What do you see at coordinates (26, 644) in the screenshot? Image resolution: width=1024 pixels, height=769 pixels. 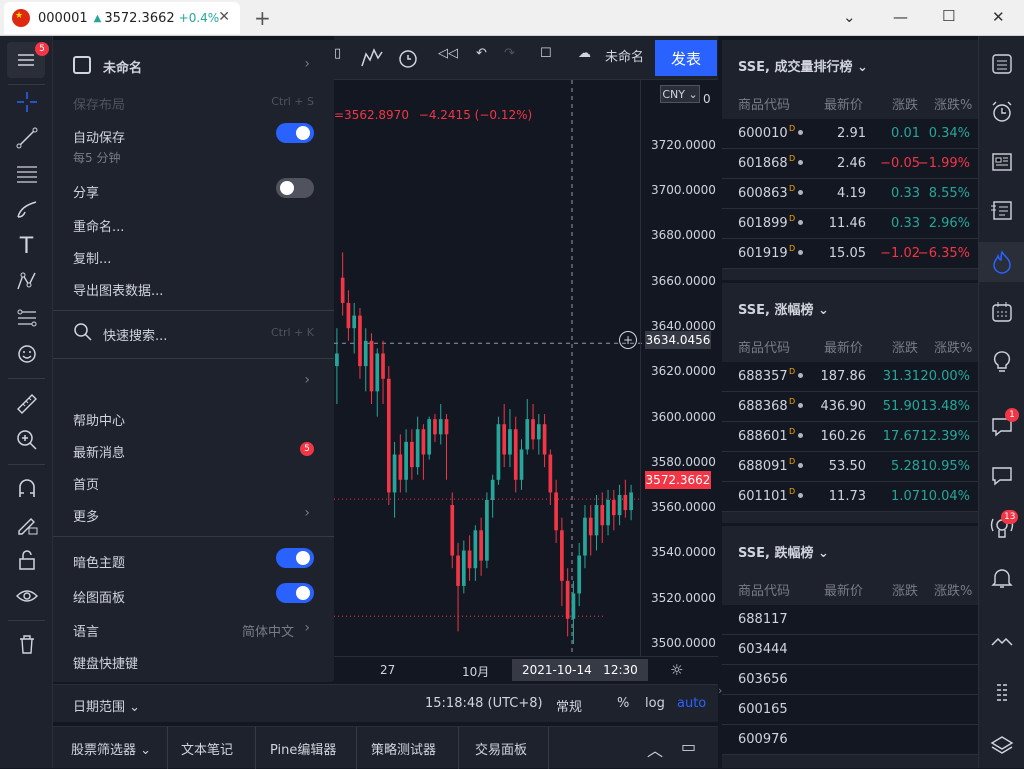 I see `trash-icon` at bounding box center [26, 644].